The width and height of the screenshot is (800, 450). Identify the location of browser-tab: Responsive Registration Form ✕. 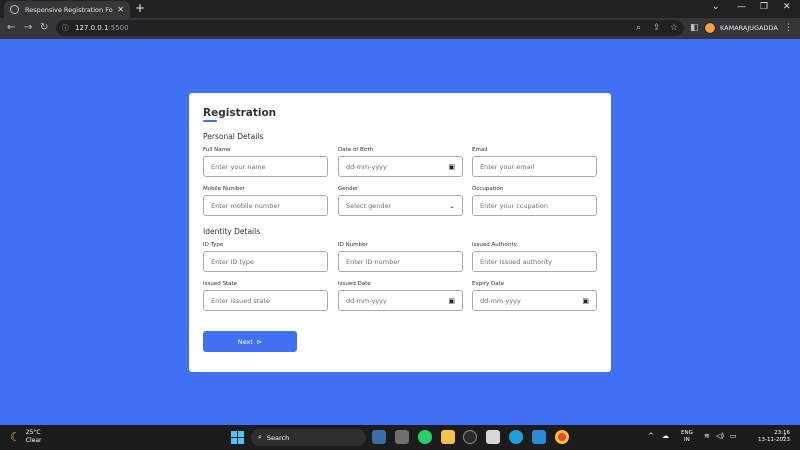
(67, 9).